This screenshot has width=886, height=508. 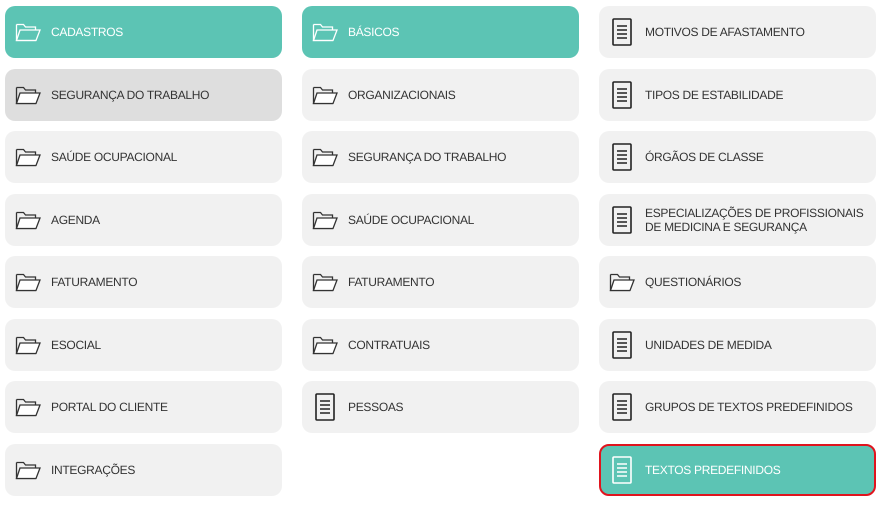 What do you see at coordinates (440, 94) in the screenshot?
I see `menu-tile: ORGANIZACIONAIS` at bounding box center [440, 94].